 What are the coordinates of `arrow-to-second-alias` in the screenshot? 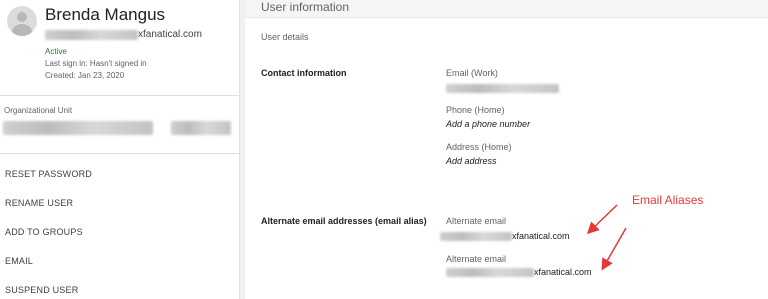 It's located at (614, 249).